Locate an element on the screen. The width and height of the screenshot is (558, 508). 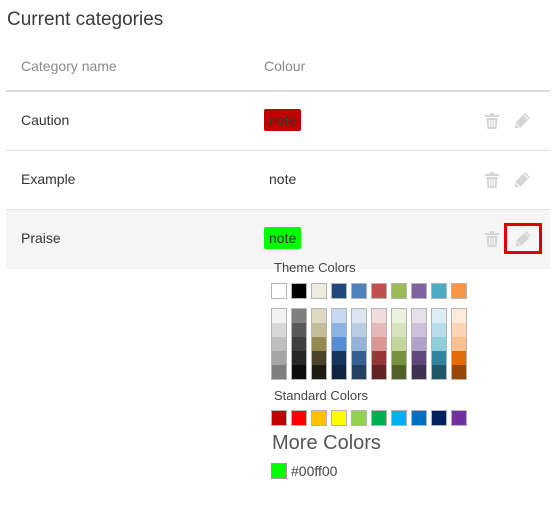
table-header: Category name Colour is located at coordinates (278, 68).